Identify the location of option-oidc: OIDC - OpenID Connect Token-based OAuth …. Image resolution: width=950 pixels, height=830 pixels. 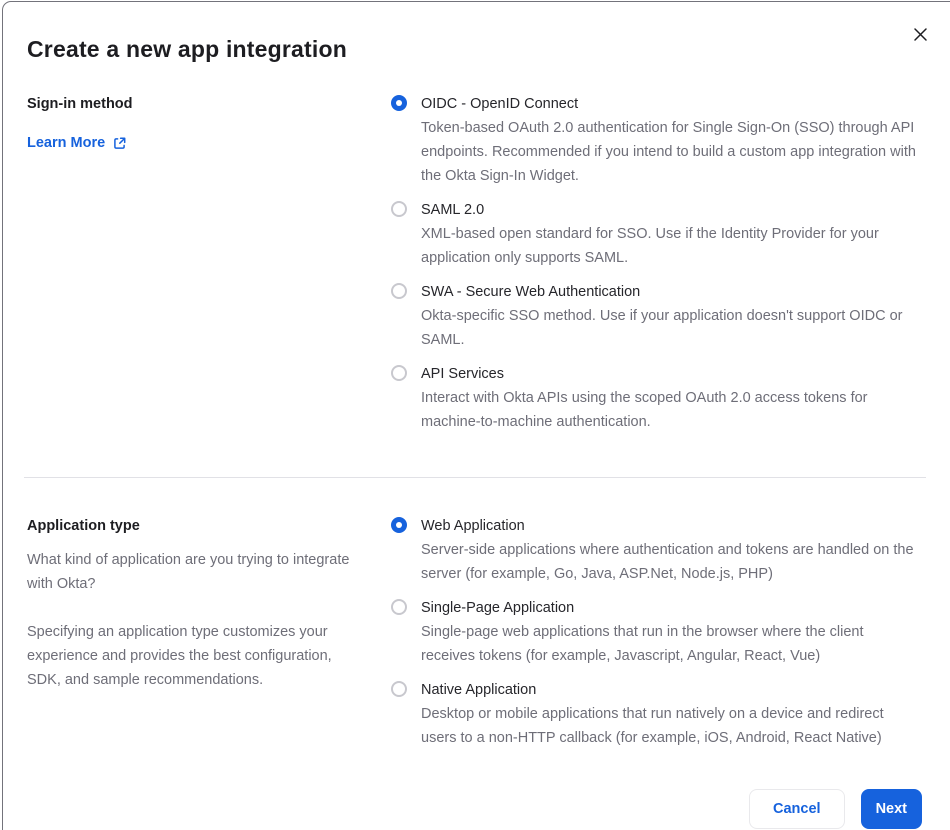
(658, 140).